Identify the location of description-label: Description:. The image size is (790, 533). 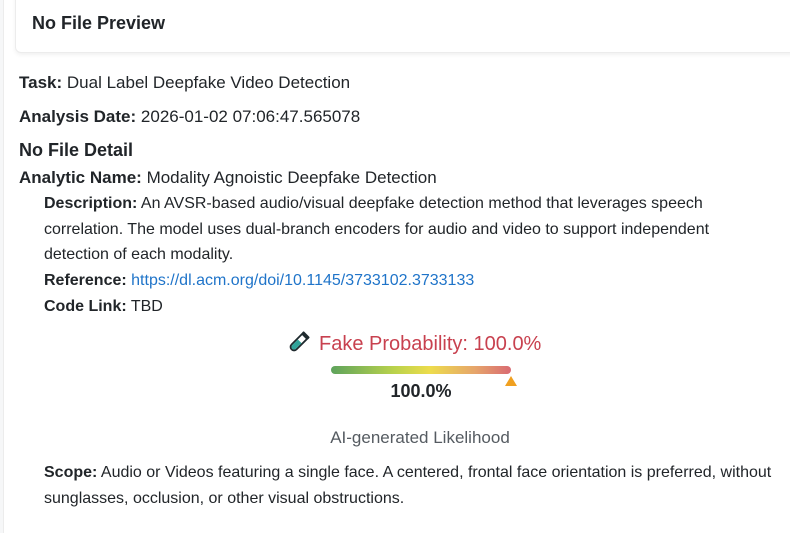
(91, 203).